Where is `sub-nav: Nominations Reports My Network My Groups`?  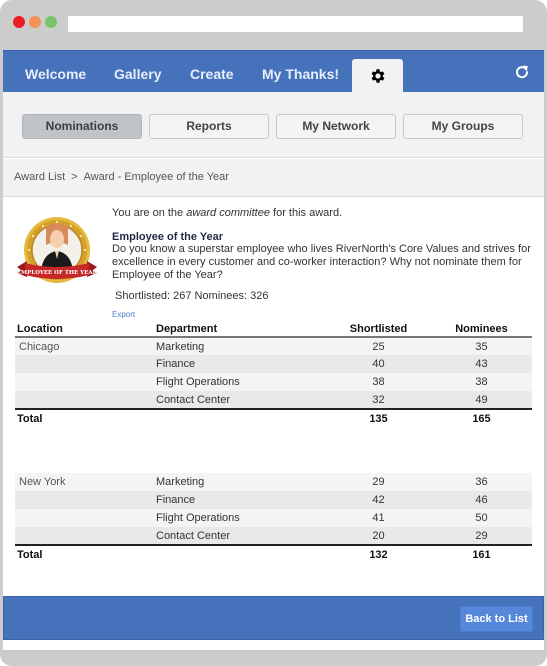
sub-nav: Nominations Reports My Network My Groups is located at coordinates (273, 125).